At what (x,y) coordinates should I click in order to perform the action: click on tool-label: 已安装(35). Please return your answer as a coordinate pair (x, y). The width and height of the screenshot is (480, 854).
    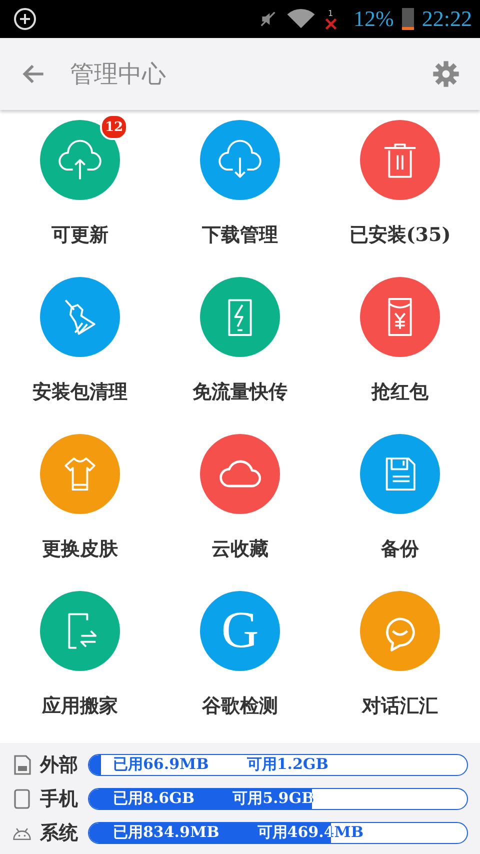
    Looking at the image, I should click on (400, 235).